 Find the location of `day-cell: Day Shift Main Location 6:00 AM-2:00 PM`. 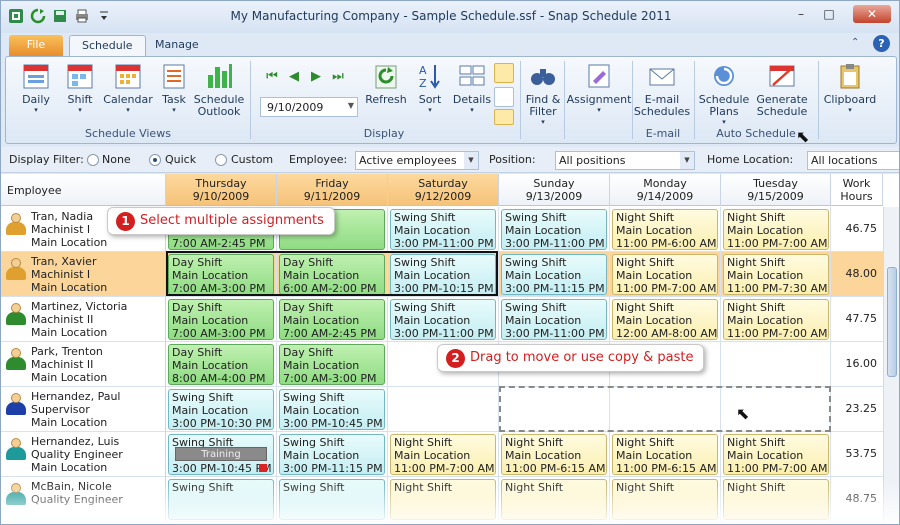

day-cell: Day Shift Main Location 6:00 AM-2:00 PM is located at coordinates (332, 274).